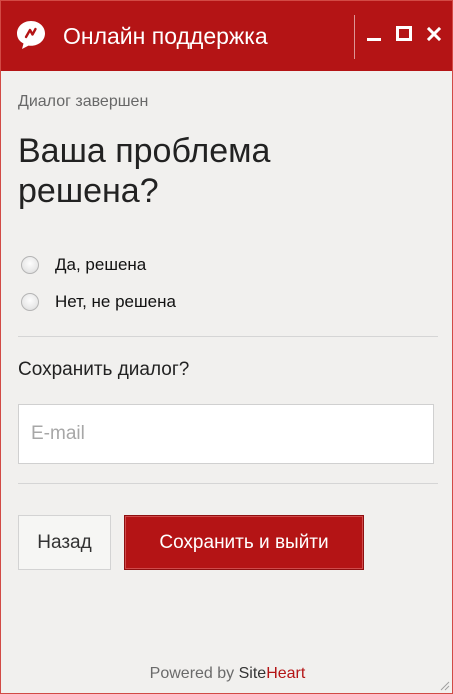  I want to click on brand-link-heart: Heart, so click(285, 673).